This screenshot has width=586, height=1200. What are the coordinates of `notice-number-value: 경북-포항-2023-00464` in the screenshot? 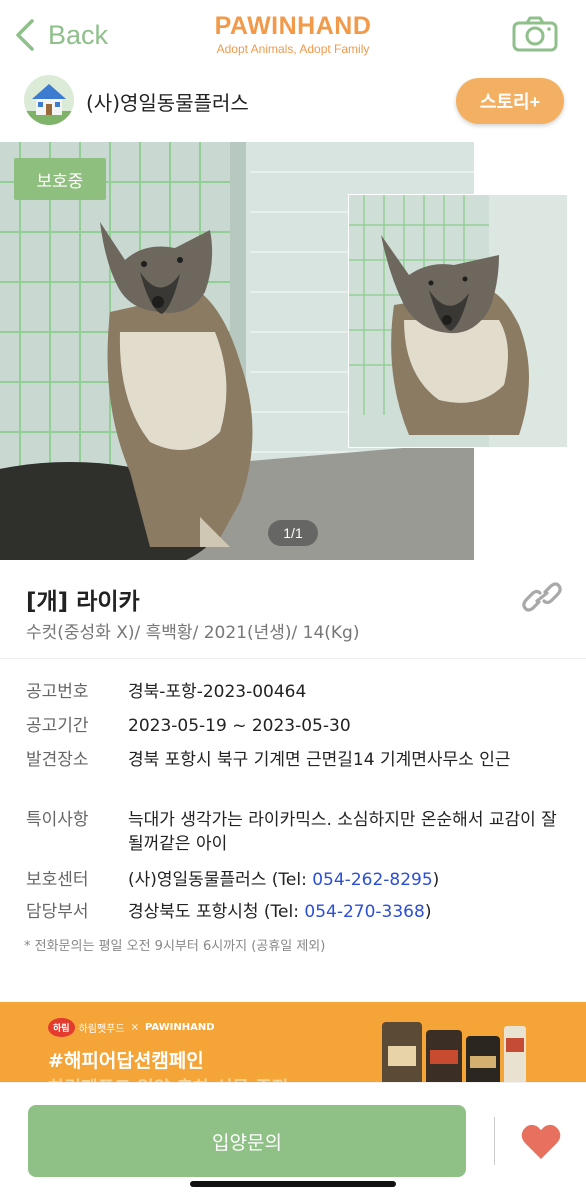 It's located at (217, 692).